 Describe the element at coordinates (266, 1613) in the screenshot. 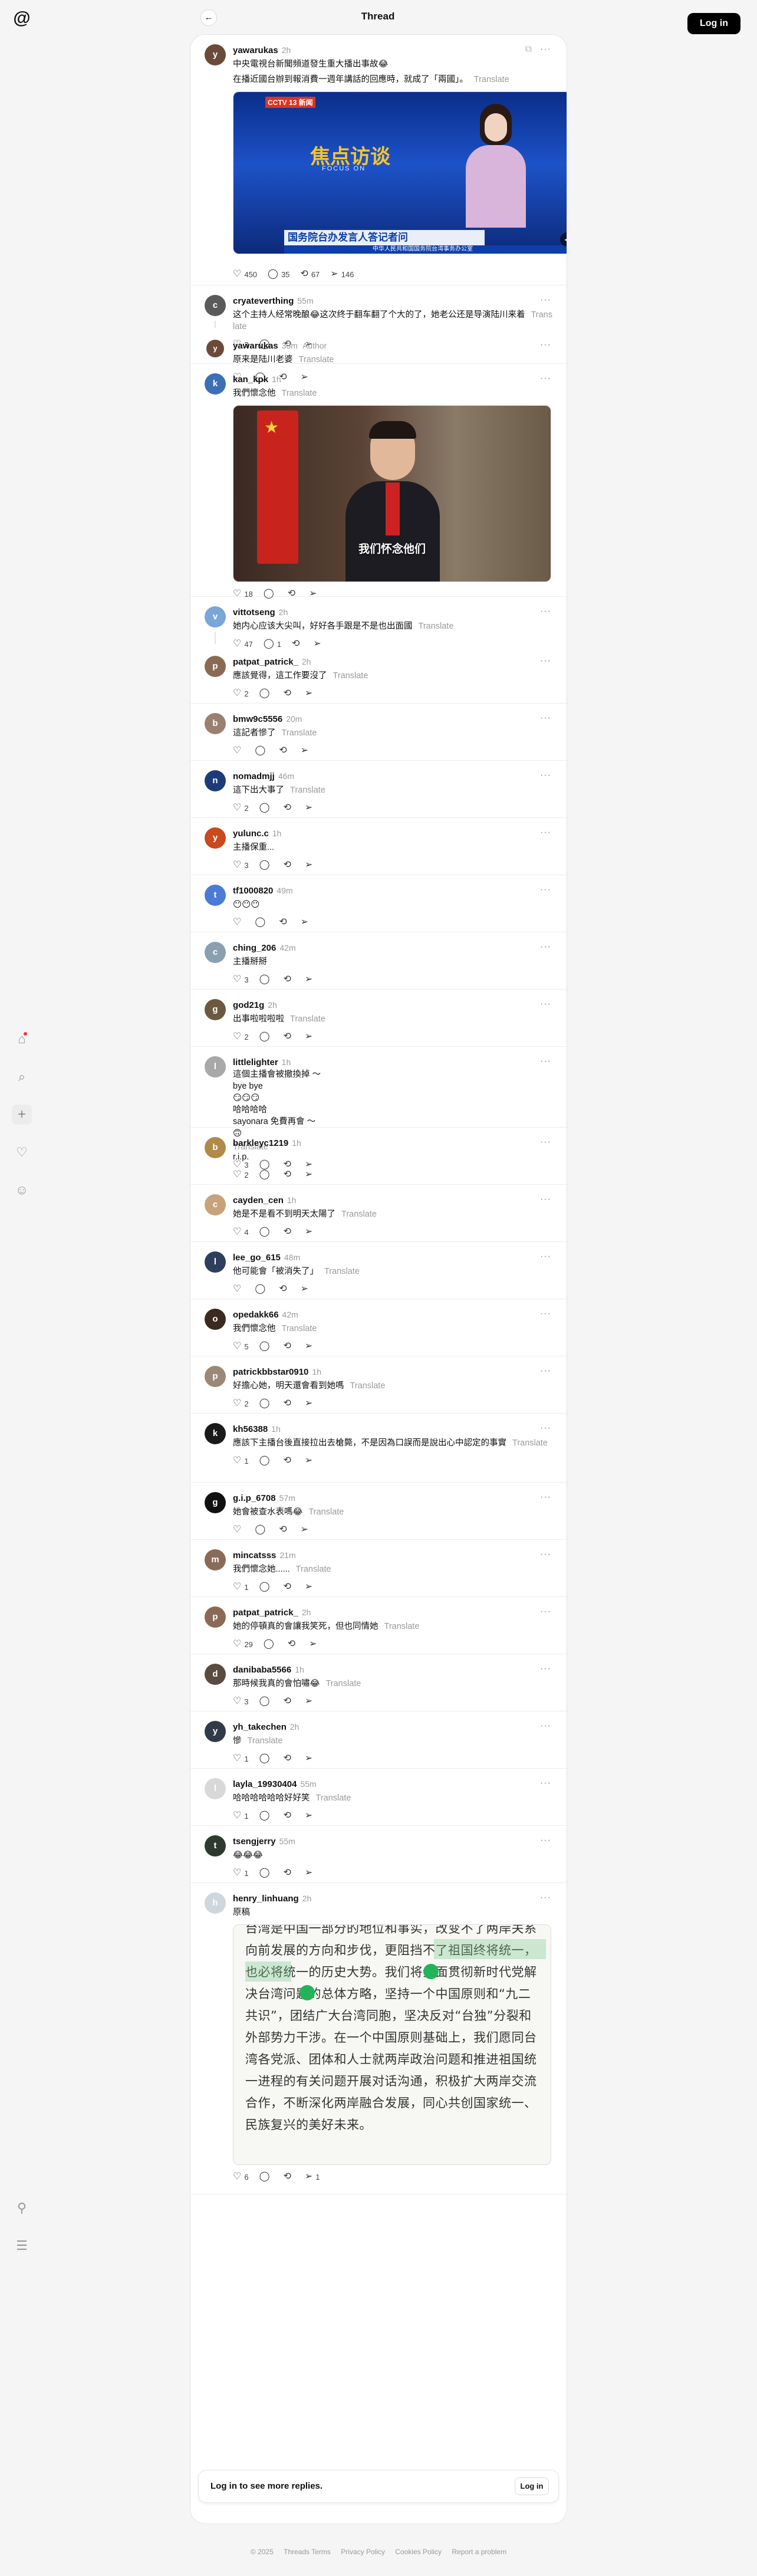

I see `username: patpat_patrick_` at that location.